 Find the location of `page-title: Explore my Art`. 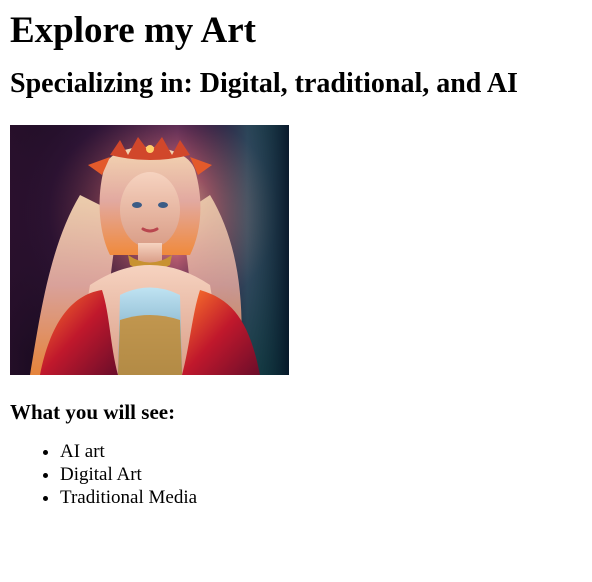

page-title: Explore my Art is located at coordinates (133, 30).